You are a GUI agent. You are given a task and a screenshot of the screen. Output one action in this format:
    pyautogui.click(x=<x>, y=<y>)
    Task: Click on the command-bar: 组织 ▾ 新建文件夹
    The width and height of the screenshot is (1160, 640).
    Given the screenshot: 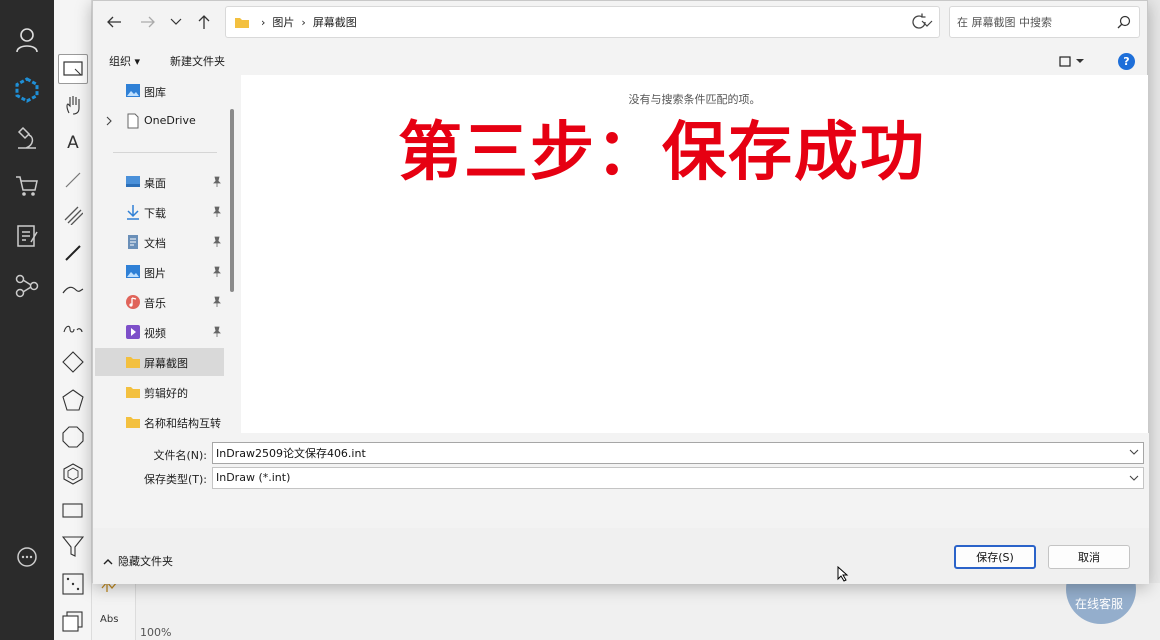 What is the action you would take?
    pyautogui.click(x=621, y=60)
    